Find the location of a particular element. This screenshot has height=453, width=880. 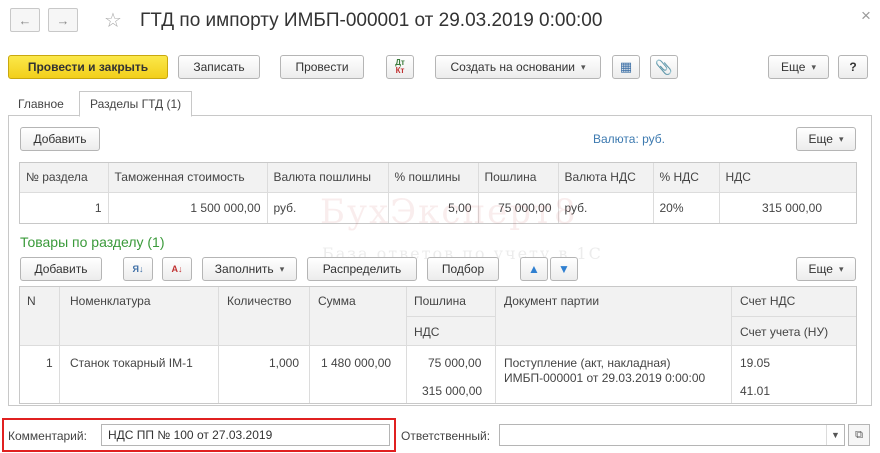

sort-asc-icon: Я↓ is located at coordinates (138, 269).